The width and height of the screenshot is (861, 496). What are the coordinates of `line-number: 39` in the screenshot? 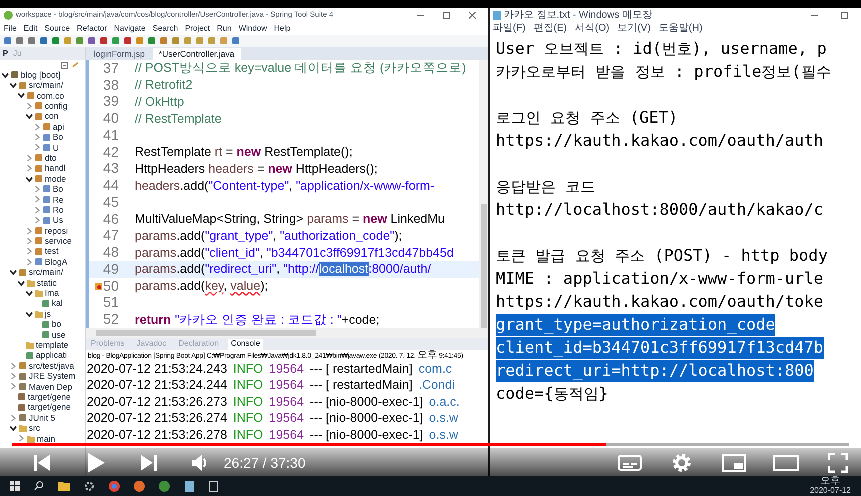 It's located at (111, 102).